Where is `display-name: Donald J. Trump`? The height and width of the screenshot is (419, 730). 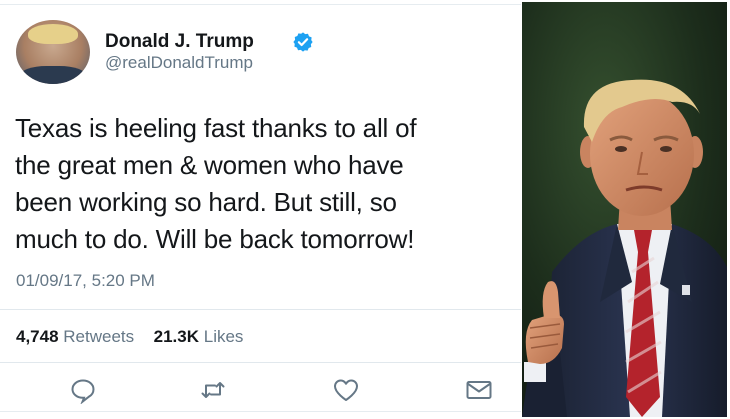 display-name: Donald J. Trump is located at coordinates (179, 42).